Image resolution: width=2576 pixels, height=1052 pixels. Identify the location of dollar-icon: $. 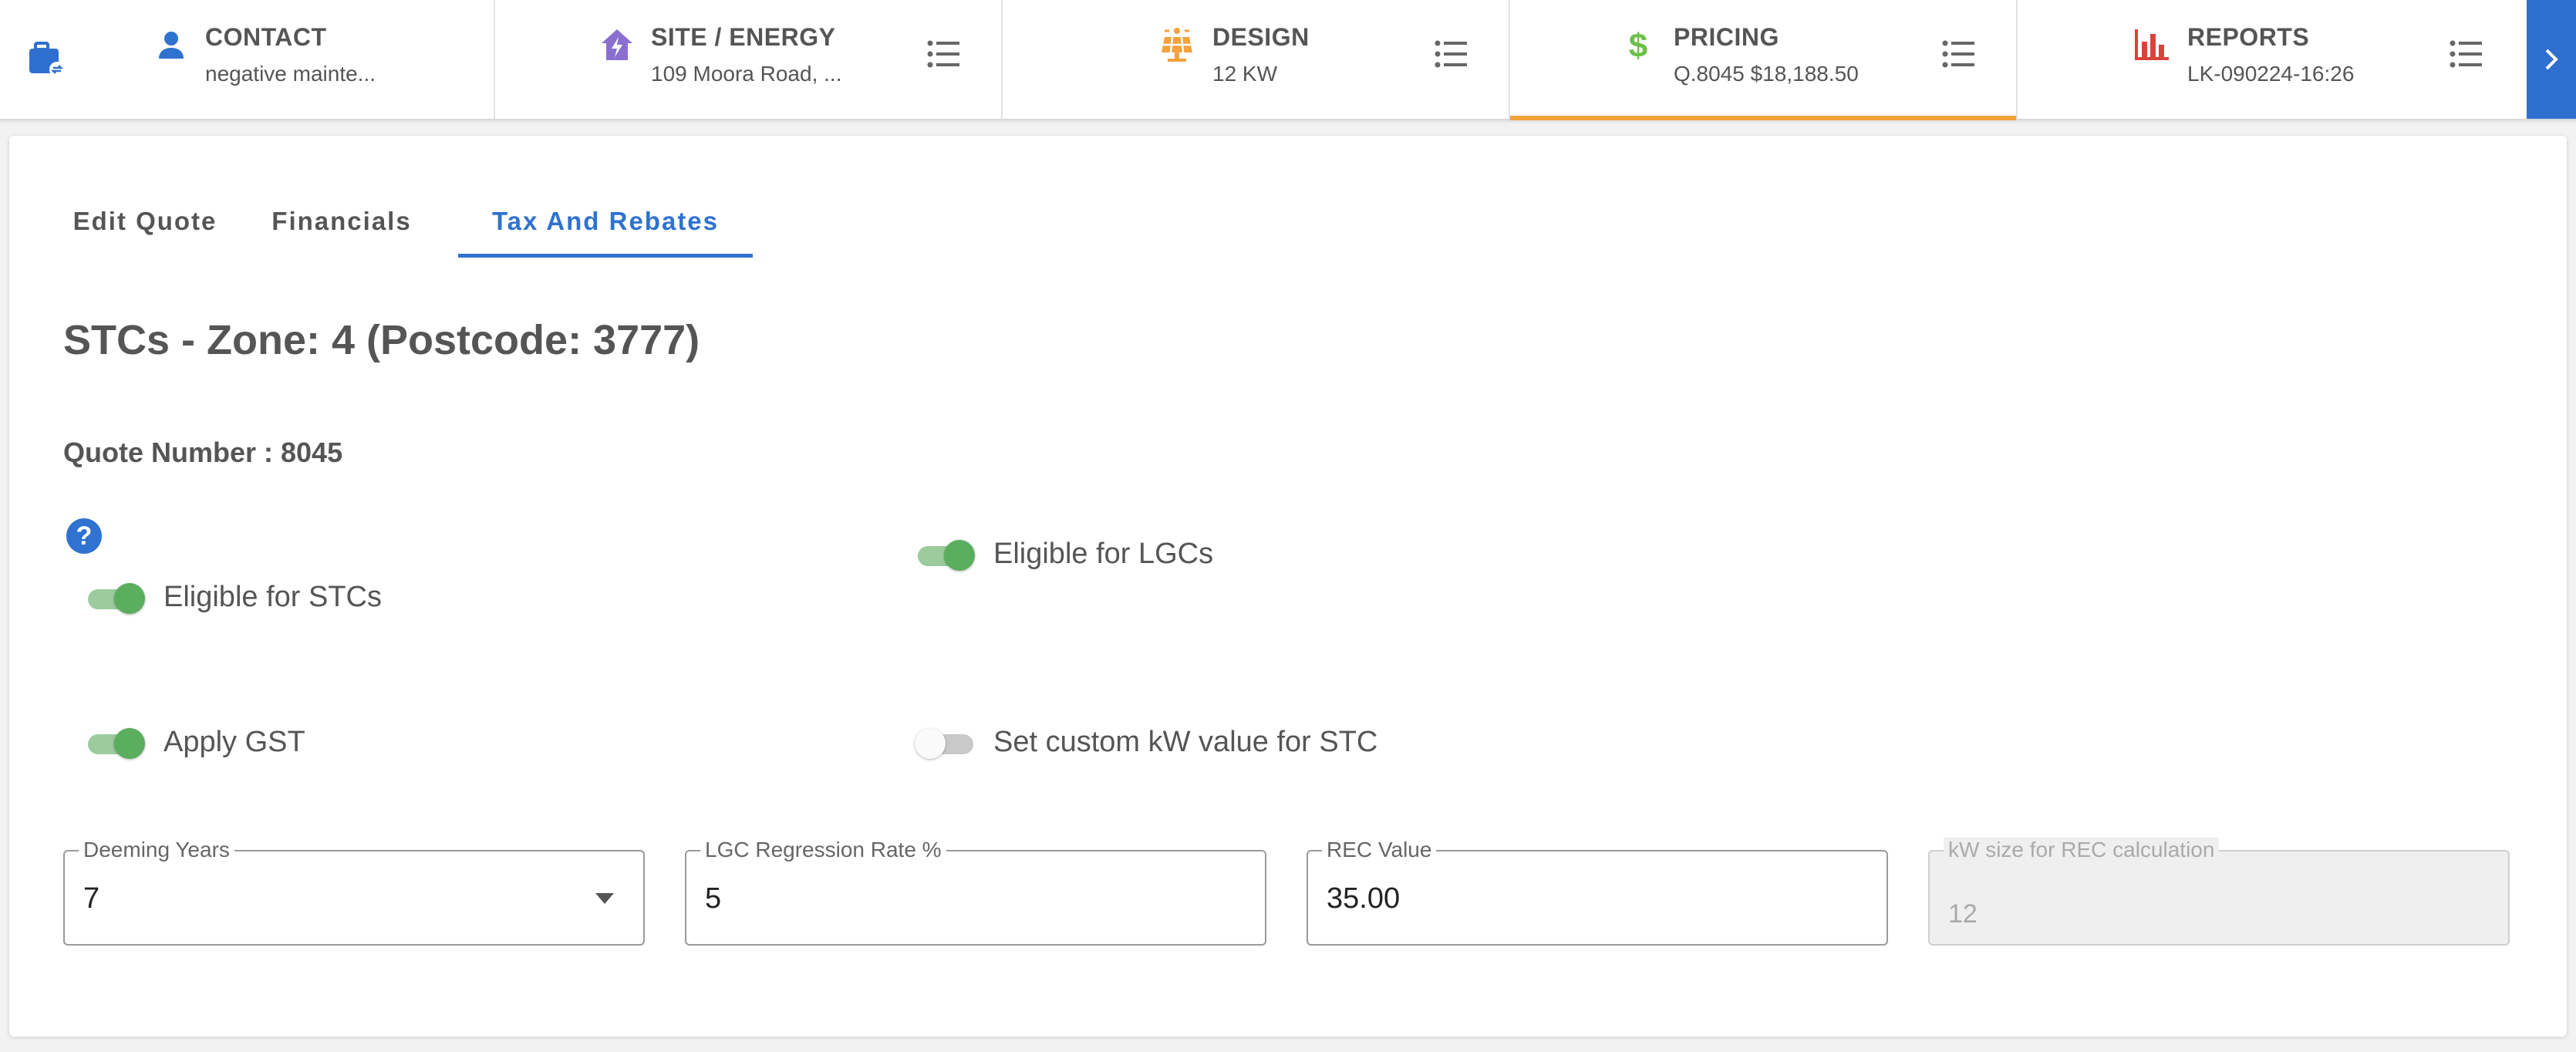
(1638, 45).